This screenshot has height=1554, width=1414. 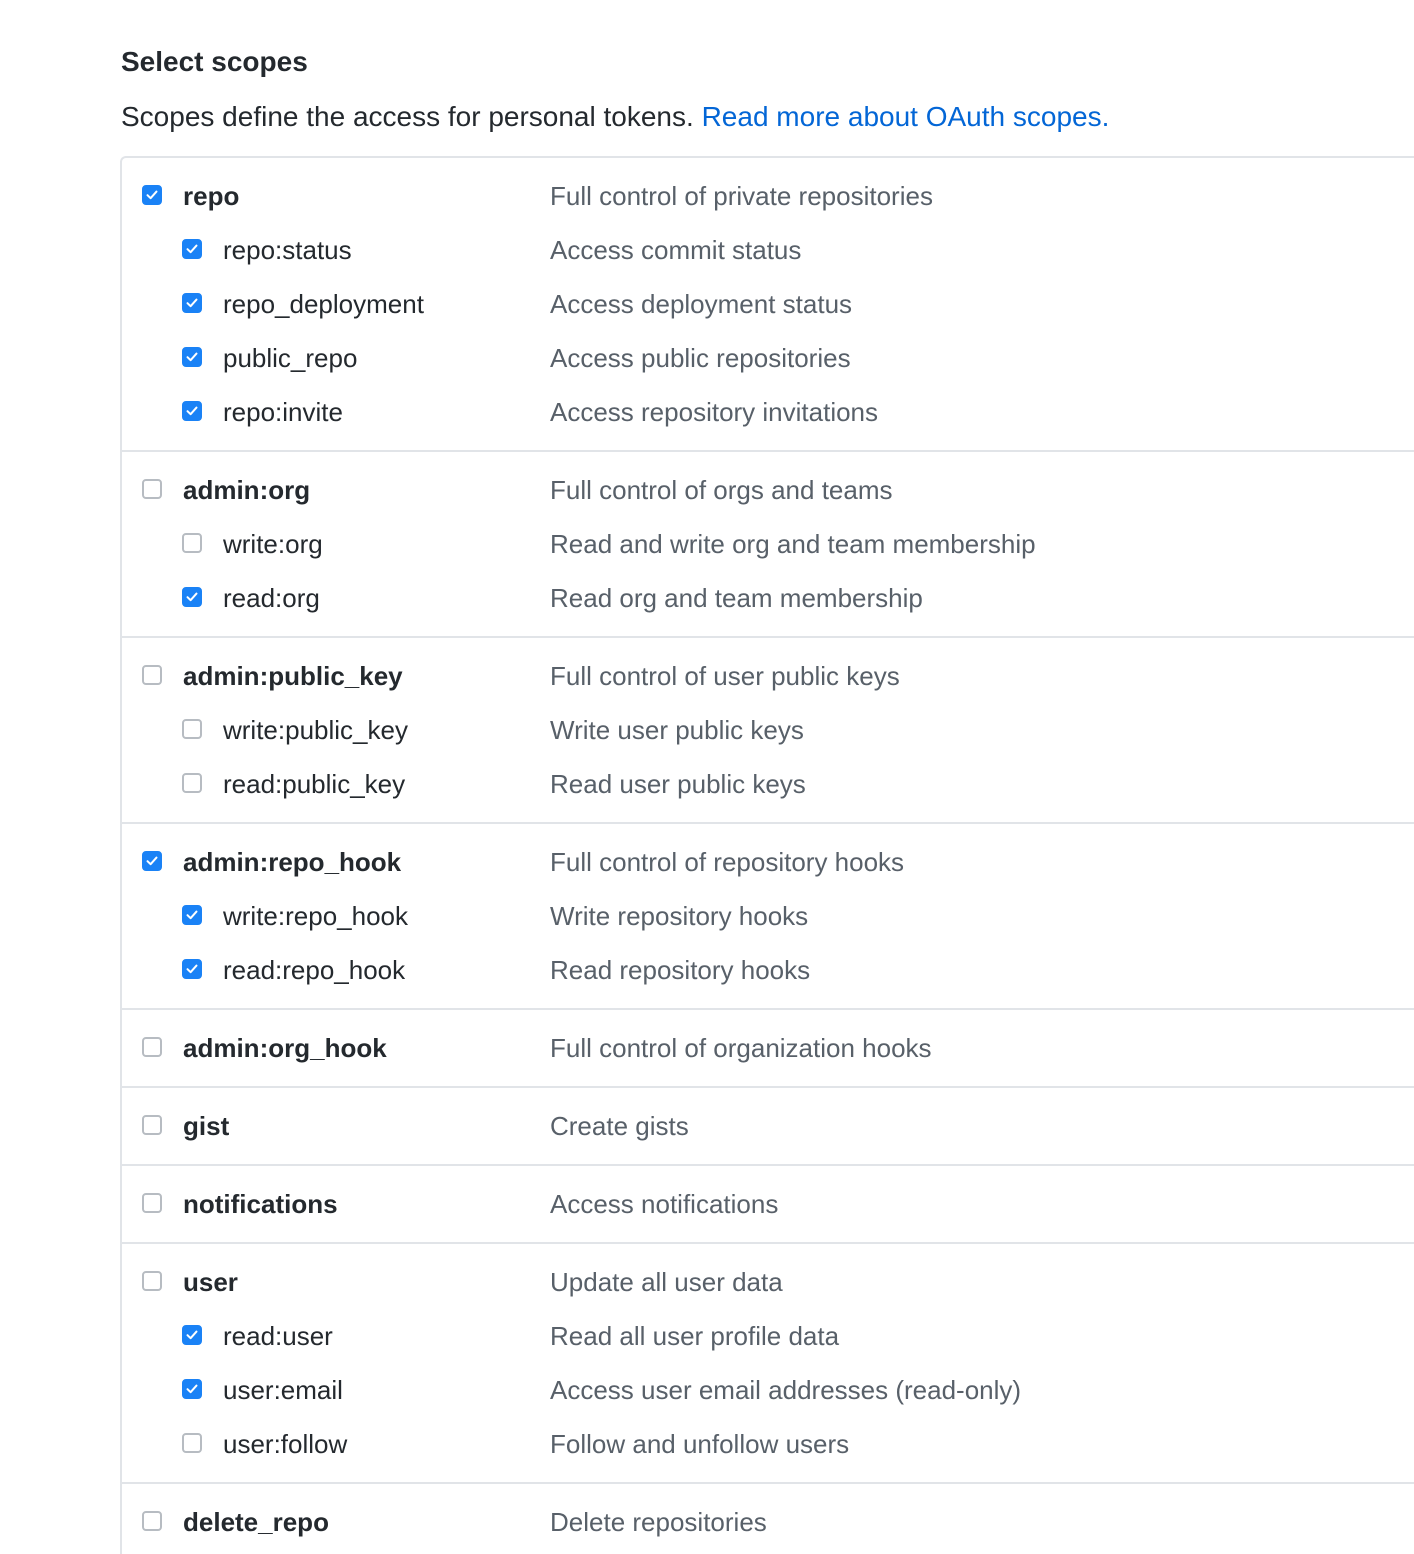 I want to click on scope-description-admin-org: Full control of orgs and teams, so click(x=721, y=490).